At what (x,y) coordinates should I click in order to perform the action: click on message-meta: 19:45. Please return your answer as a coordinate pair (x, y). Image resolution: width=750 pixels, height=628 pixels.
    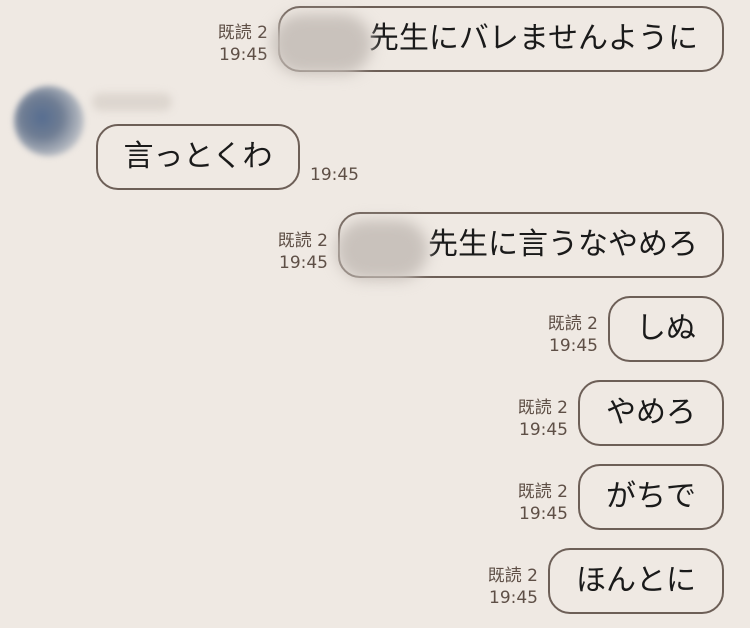
    Looking at the image, I should click on (340, 175).